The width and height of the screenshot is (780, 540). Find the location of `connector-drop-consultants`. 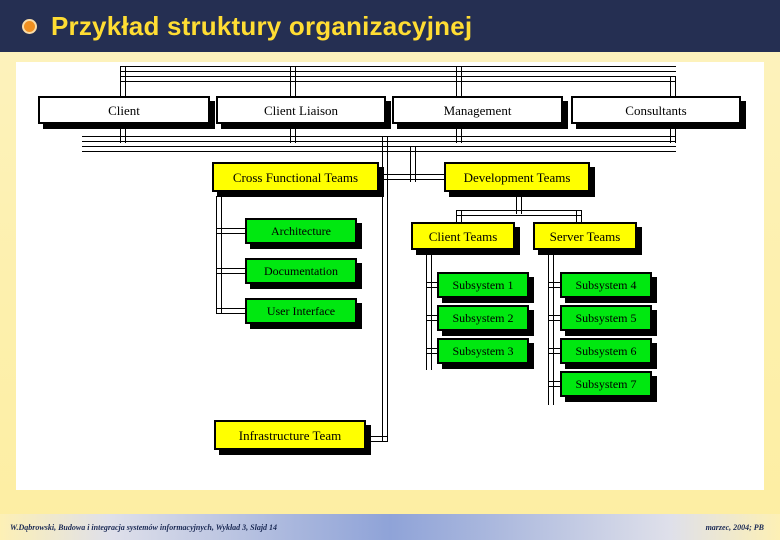

connector-drop-consultants is located at coordinates (673, 86).